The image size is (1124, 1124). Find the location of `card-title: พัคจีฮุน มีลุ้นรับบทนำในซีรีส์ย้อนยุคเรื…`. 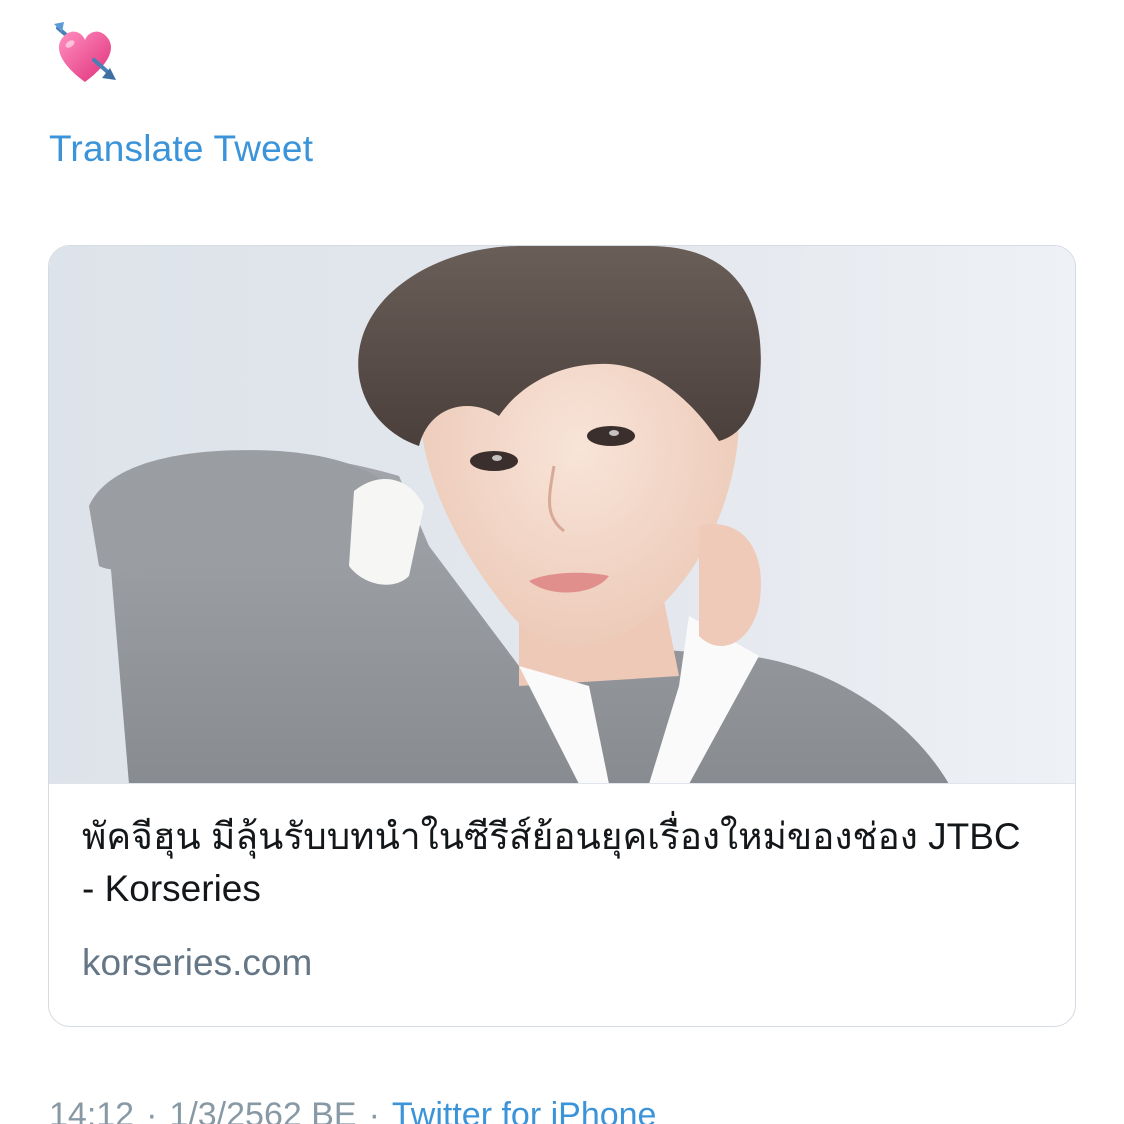

card-title: พัคจีฮุน มีลุ้นรับบทนำในซีรีส์ย้อนยุคเรื… is located at coordinates (551, 862).